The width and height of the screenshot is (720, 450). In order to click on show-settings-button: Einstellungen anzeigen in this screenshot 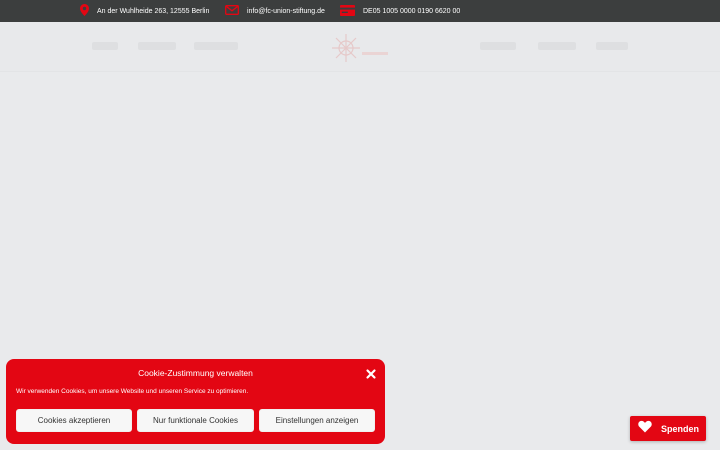, I will do `click(317, 420)`.